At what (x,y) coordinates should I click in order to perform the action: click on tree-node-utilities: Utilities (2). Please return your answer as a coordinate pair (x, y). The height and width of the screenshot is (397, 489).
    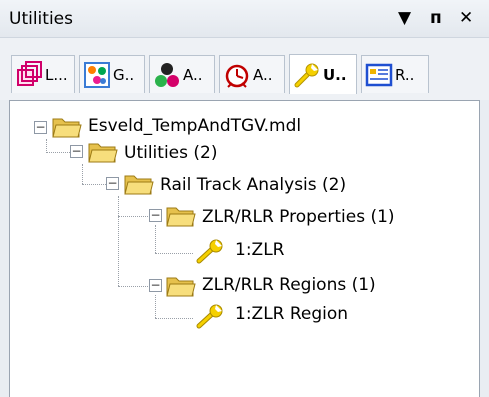
    Looking at the image, I should click on (170, 153).